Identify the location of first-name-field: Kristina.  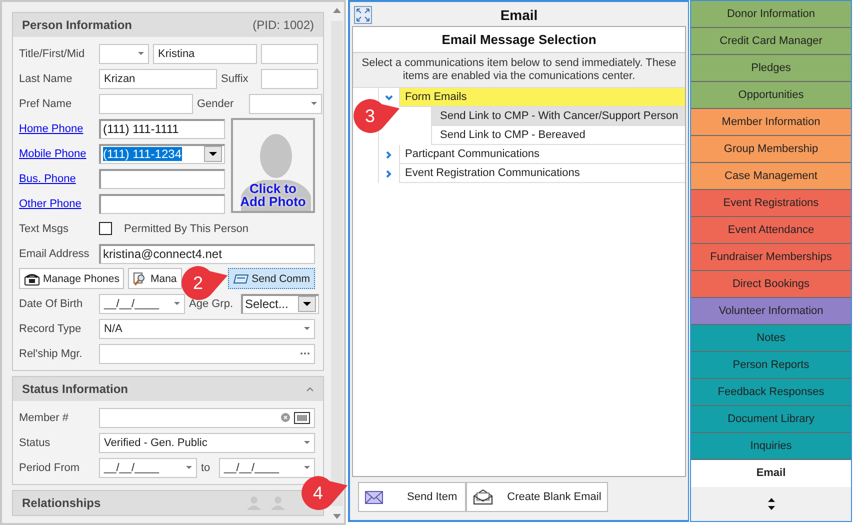
(205, 54).